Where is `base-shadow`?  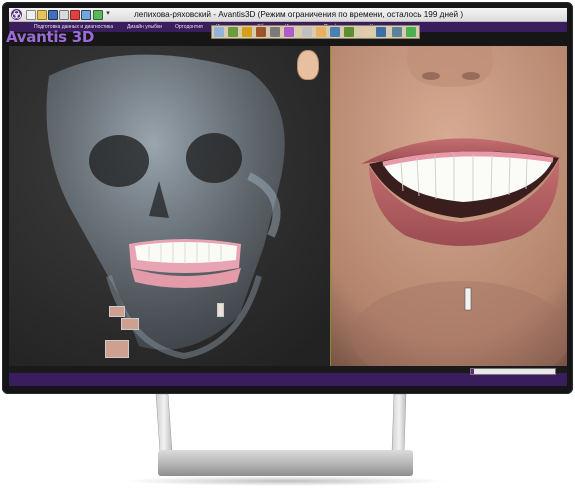 base-shadow is located at coordinates (285, 481).